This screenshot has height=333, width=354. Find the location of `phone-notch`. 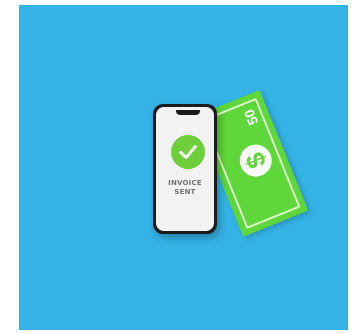

phone-notch is located at coordinates (188, 112).